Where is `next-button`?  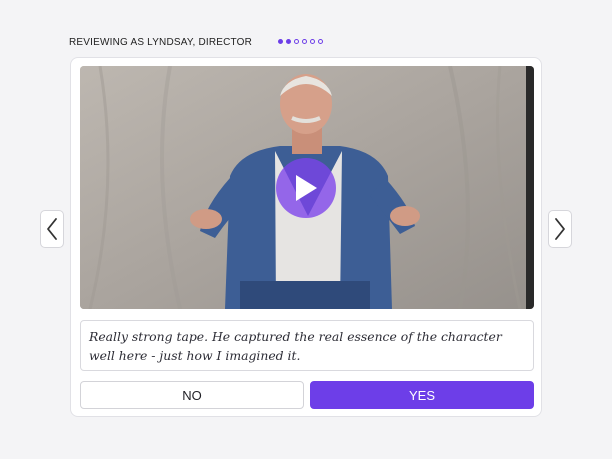
next-button is located at coordinates (560, 229).